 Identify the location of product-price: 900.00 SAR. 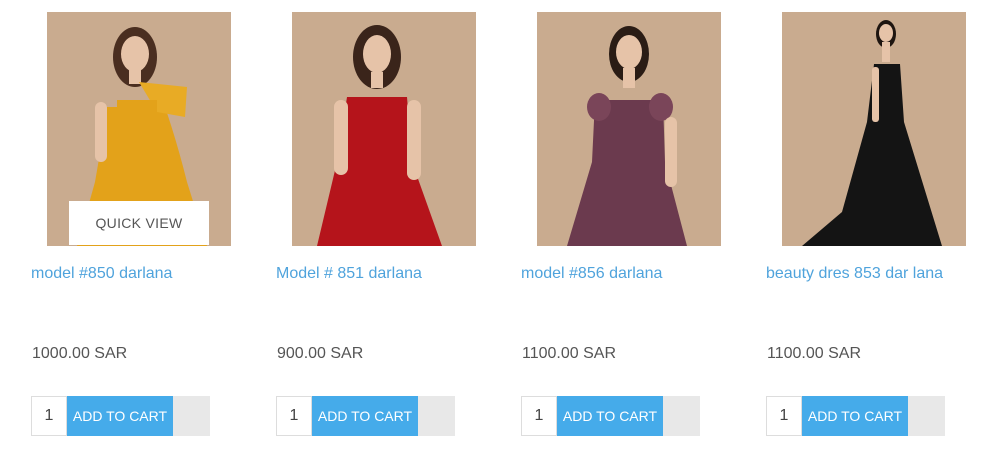
(320, 353).